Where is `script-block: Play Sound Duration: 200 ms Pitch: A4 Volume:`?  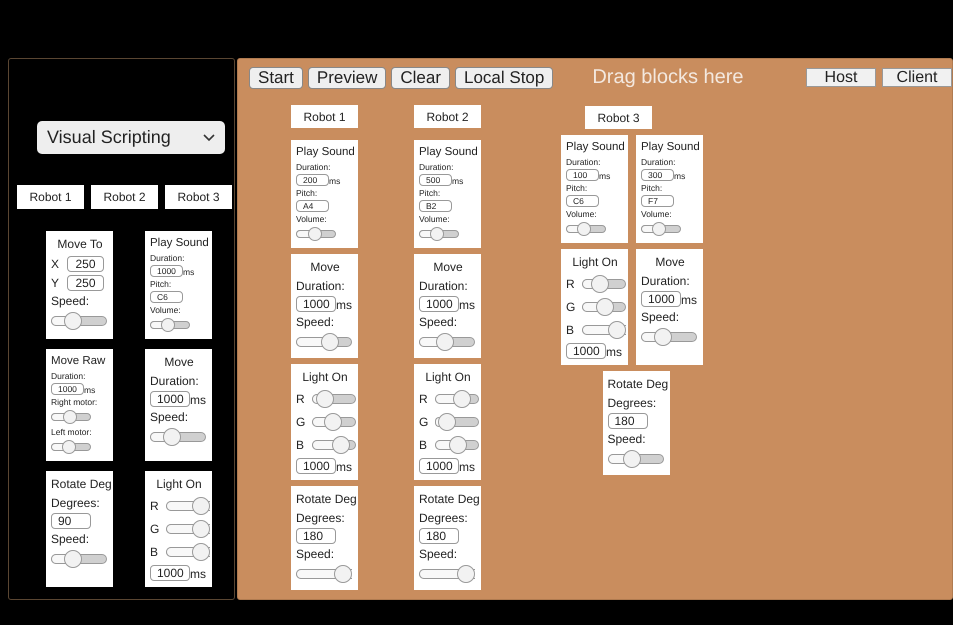 script-block: Play Sound Duration: 200 ms Pitch: A4 Volume: is located at coordinates (324, 194).